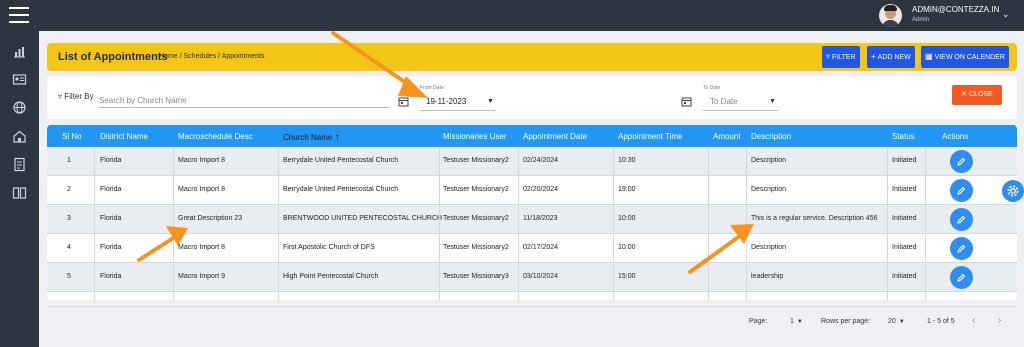 This screenshot has height=347, width=1024. I want to click on divider, so click(532, 306).